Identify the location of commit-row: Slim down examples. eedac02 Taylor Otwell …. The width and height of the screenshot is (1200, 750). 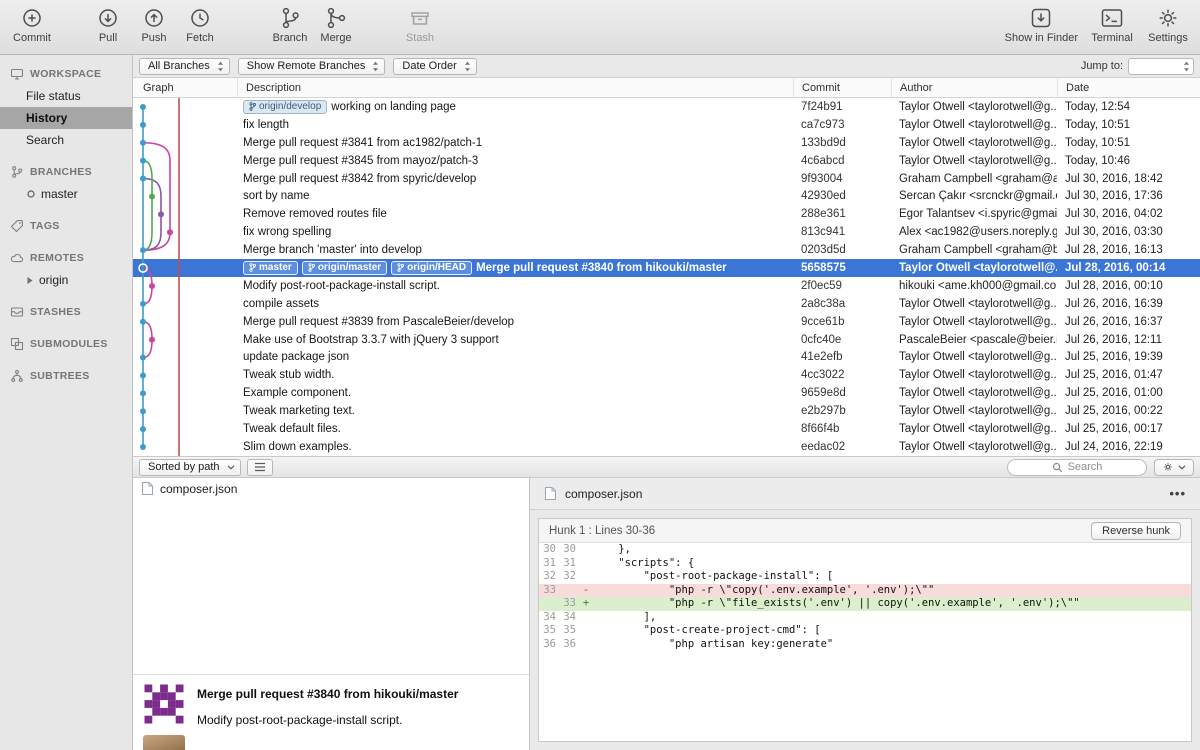
(666, 447).